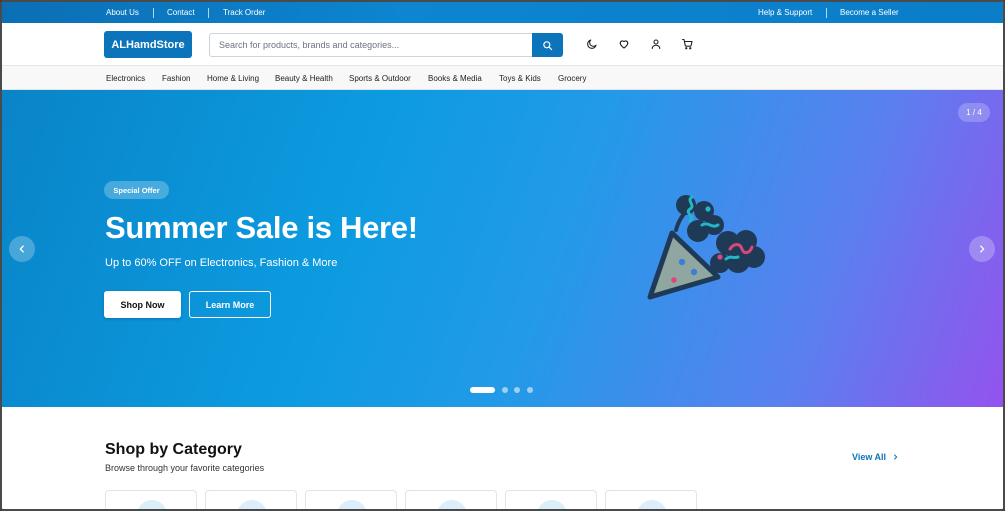  I want to click on contact-link: Contact, so click(181, 13).